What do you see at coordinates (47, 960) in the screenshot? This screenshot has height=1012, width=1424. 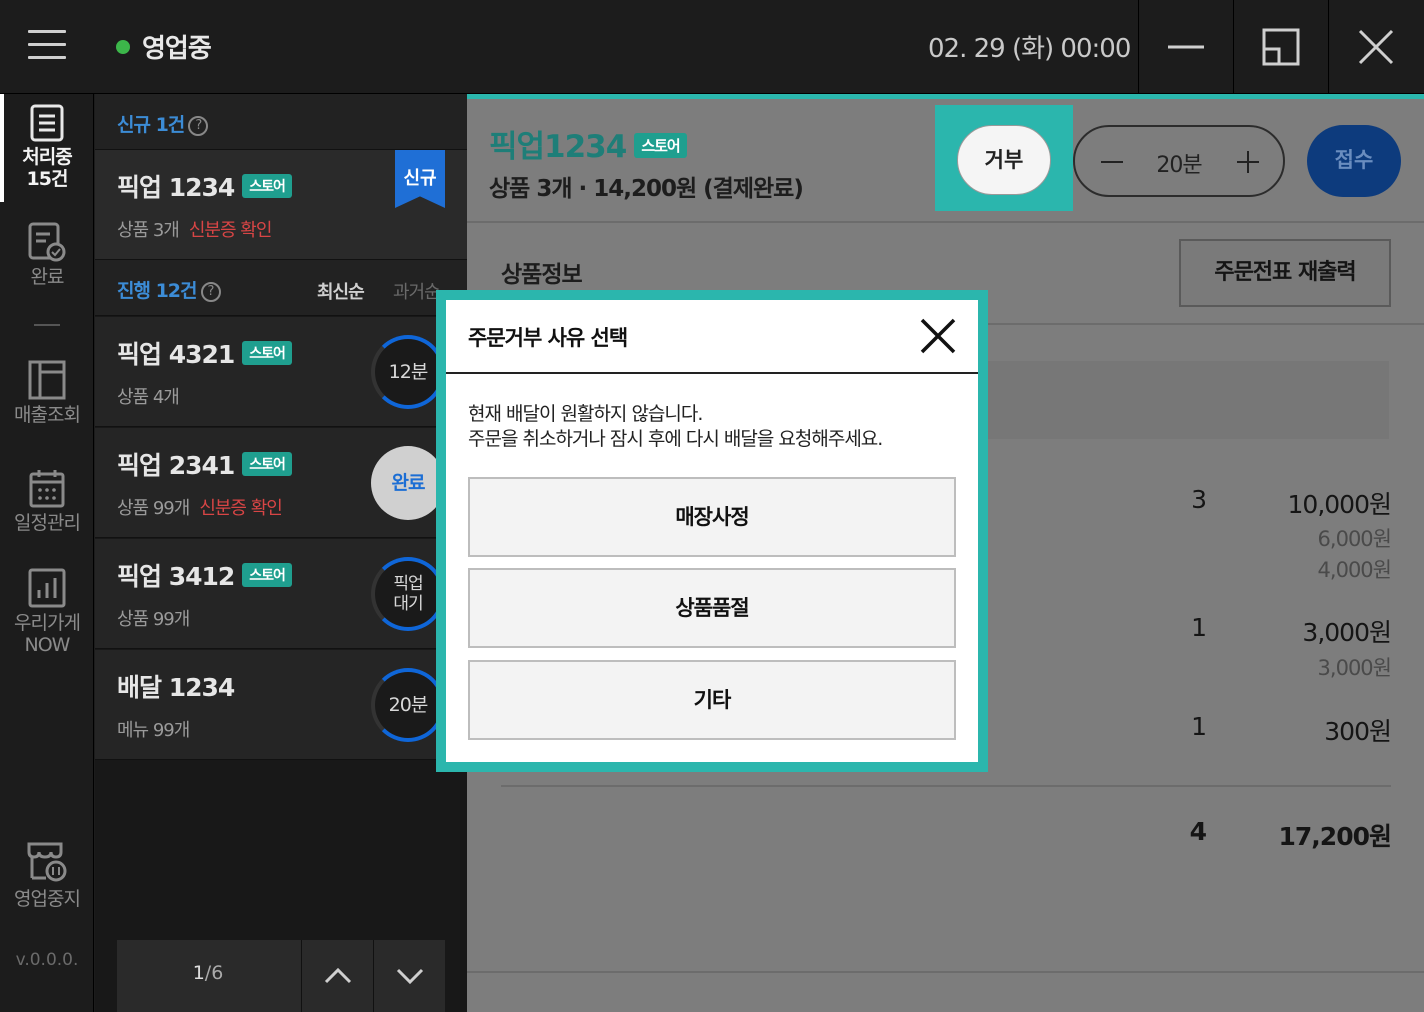 I see `app-version: v.0.0.0.` at bounding box center [47, 960].